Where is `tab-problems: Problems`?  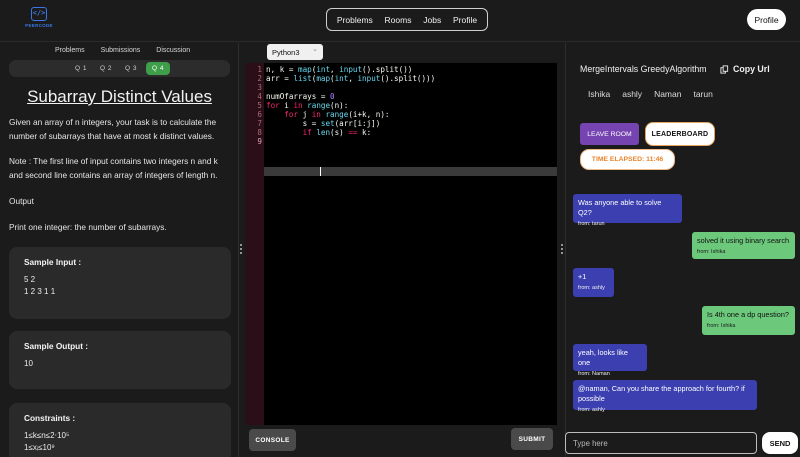
tab-problems: Problems is located at coordinates (70, 50).